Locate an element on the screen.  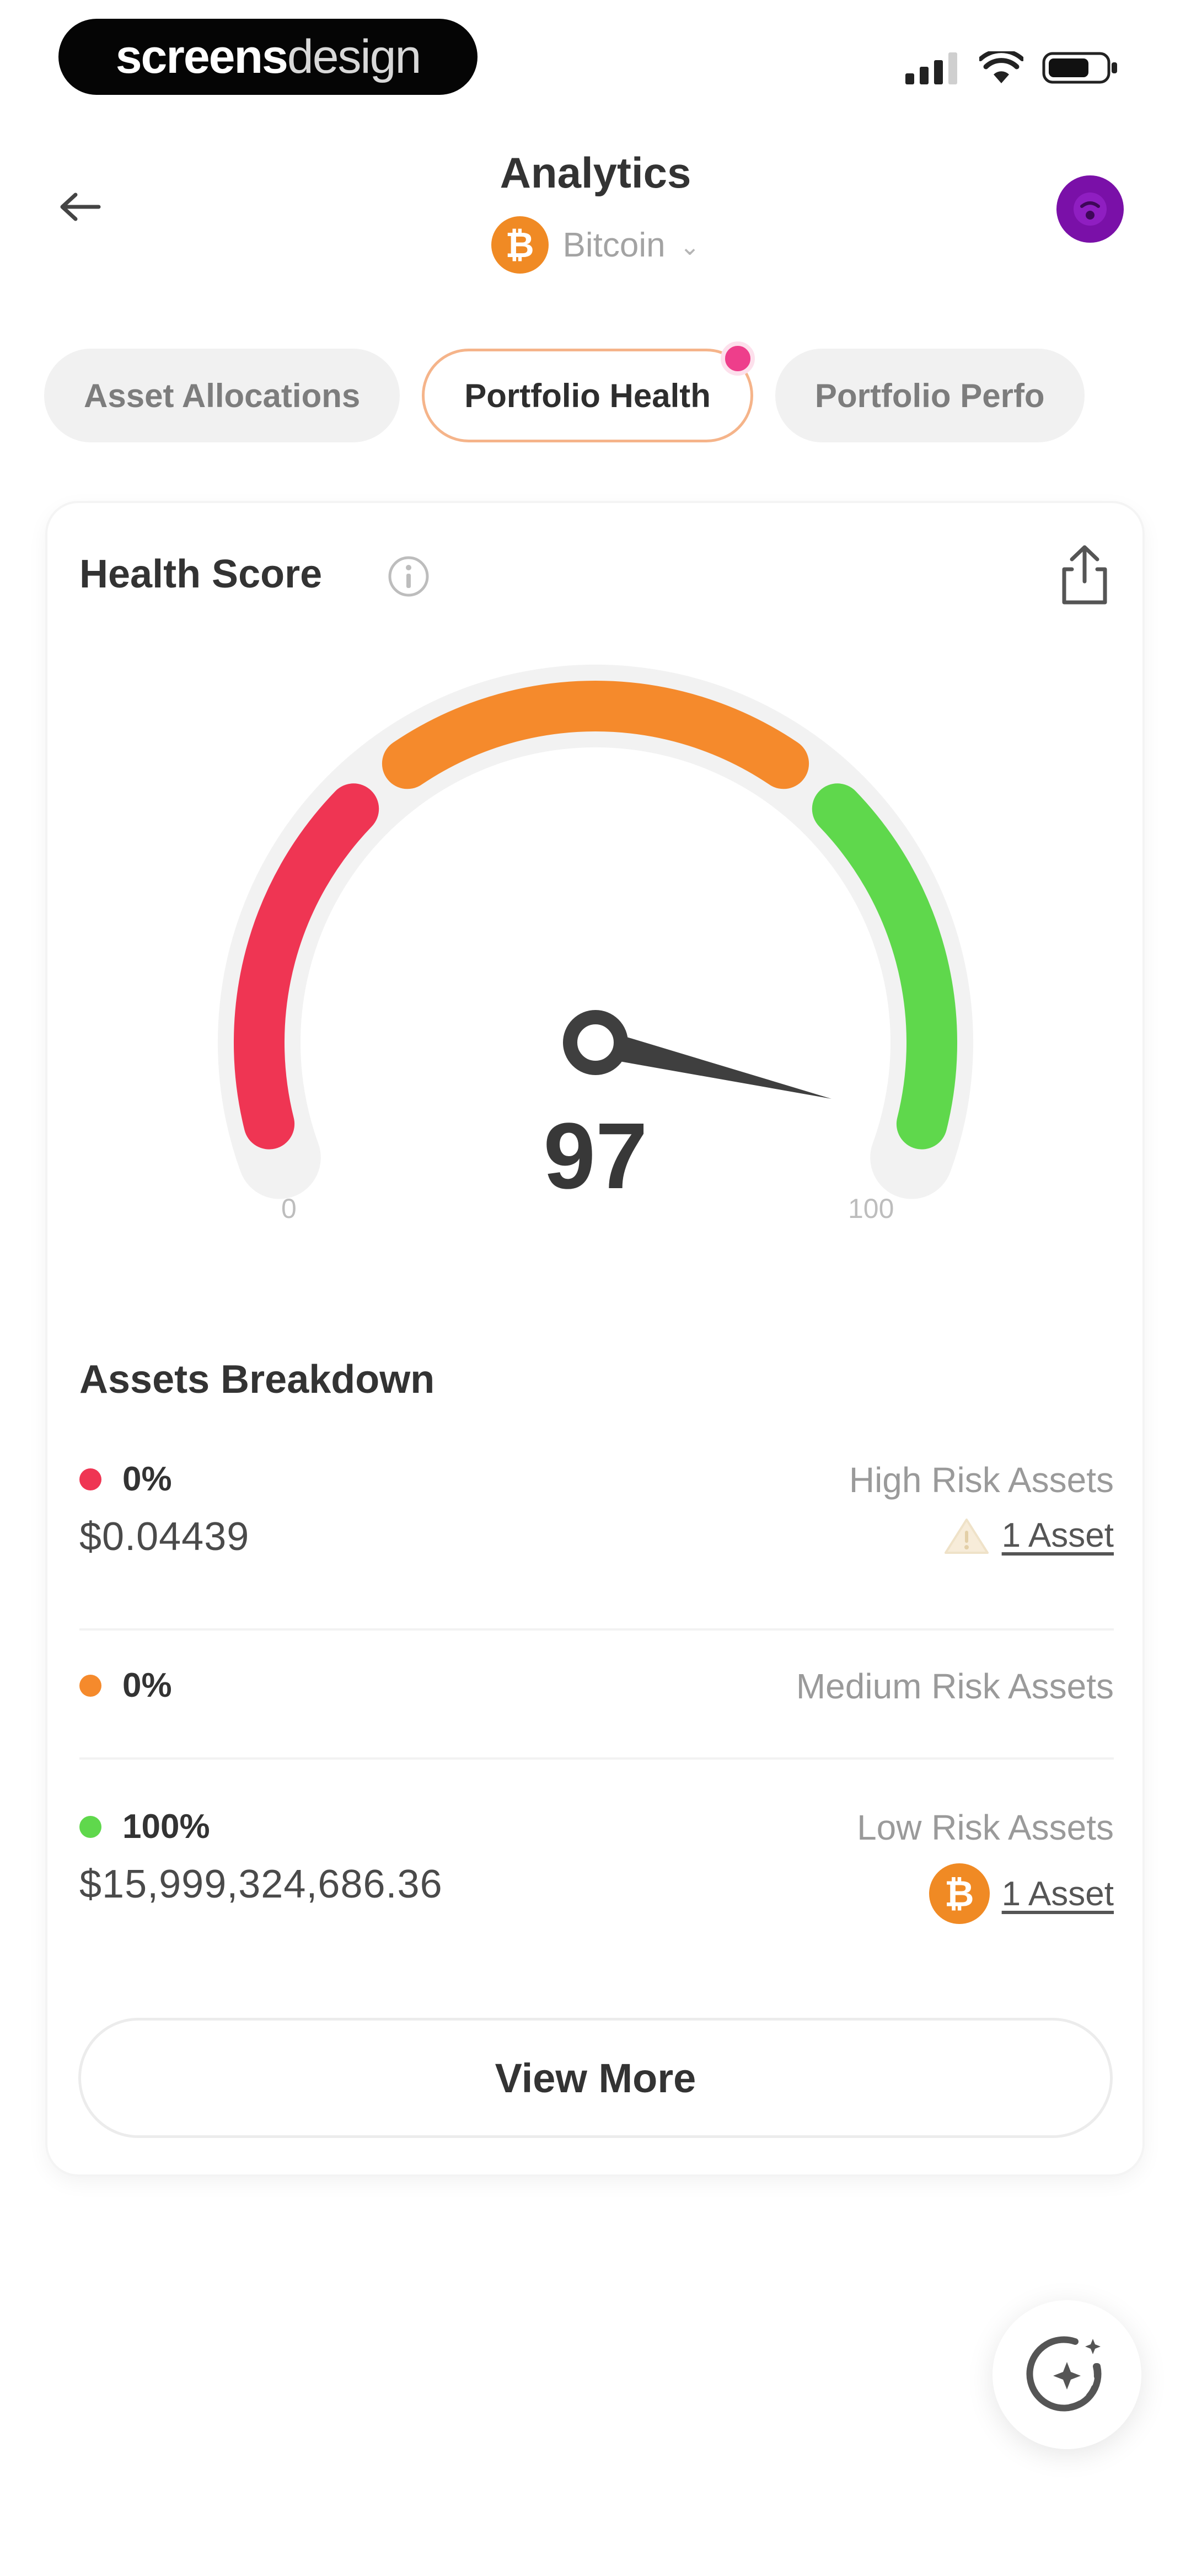
wifi-icon is located at coordinates (1001, 67).